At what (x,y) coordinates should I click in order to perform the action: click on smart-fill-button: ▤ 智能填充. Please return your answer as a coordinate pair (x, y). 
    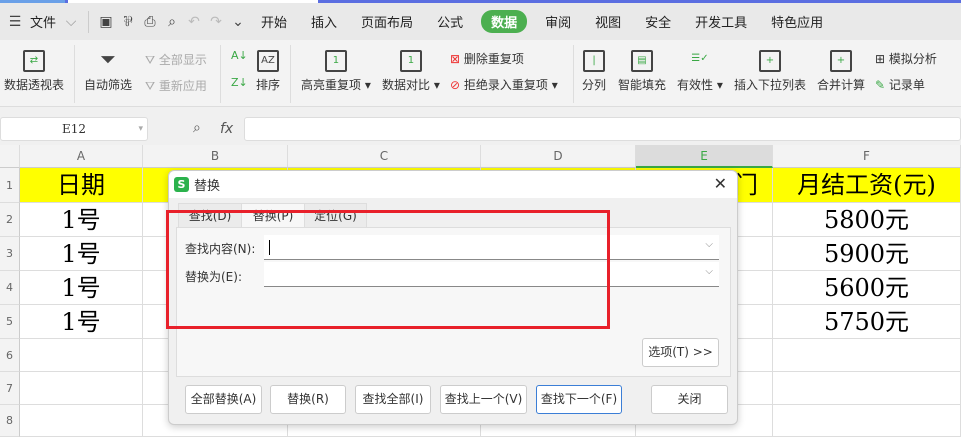
    Looking at the image, I should click on (642, 71).